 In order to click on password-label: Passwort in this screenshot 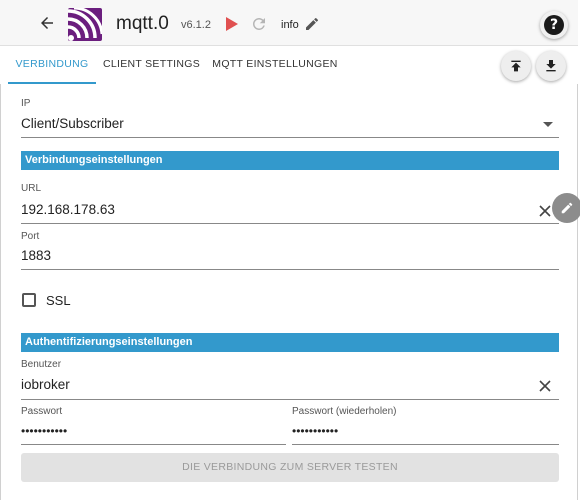, I will do `click(42, 411)`.